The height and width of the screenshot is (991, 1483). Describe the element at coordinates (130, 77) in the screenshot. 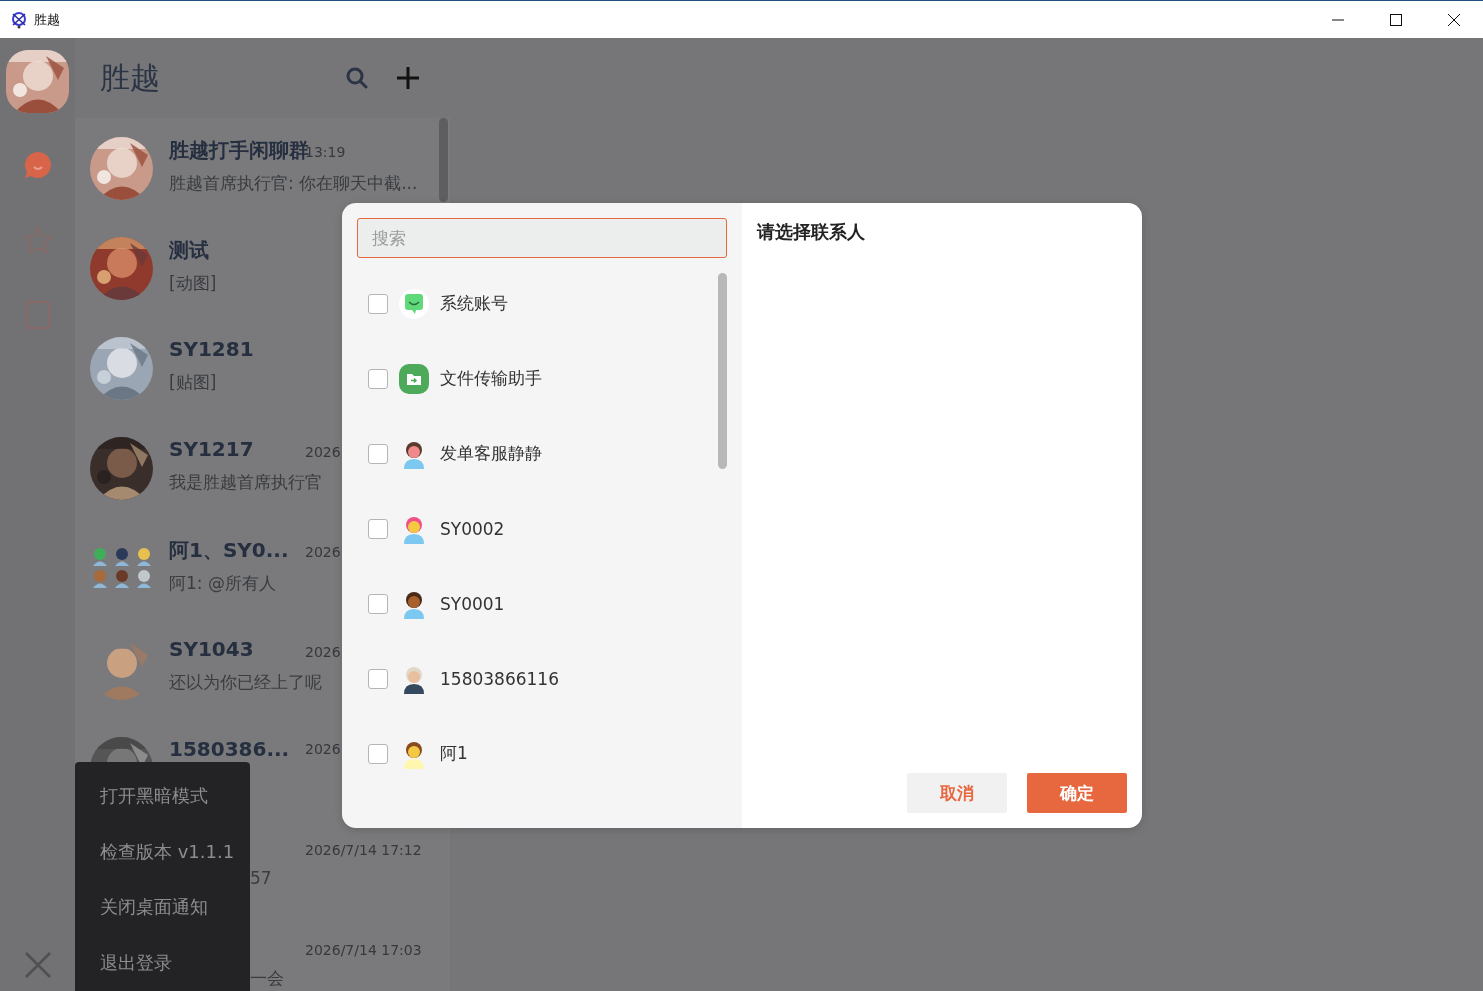

I see `app-title: 胜越` at that location.